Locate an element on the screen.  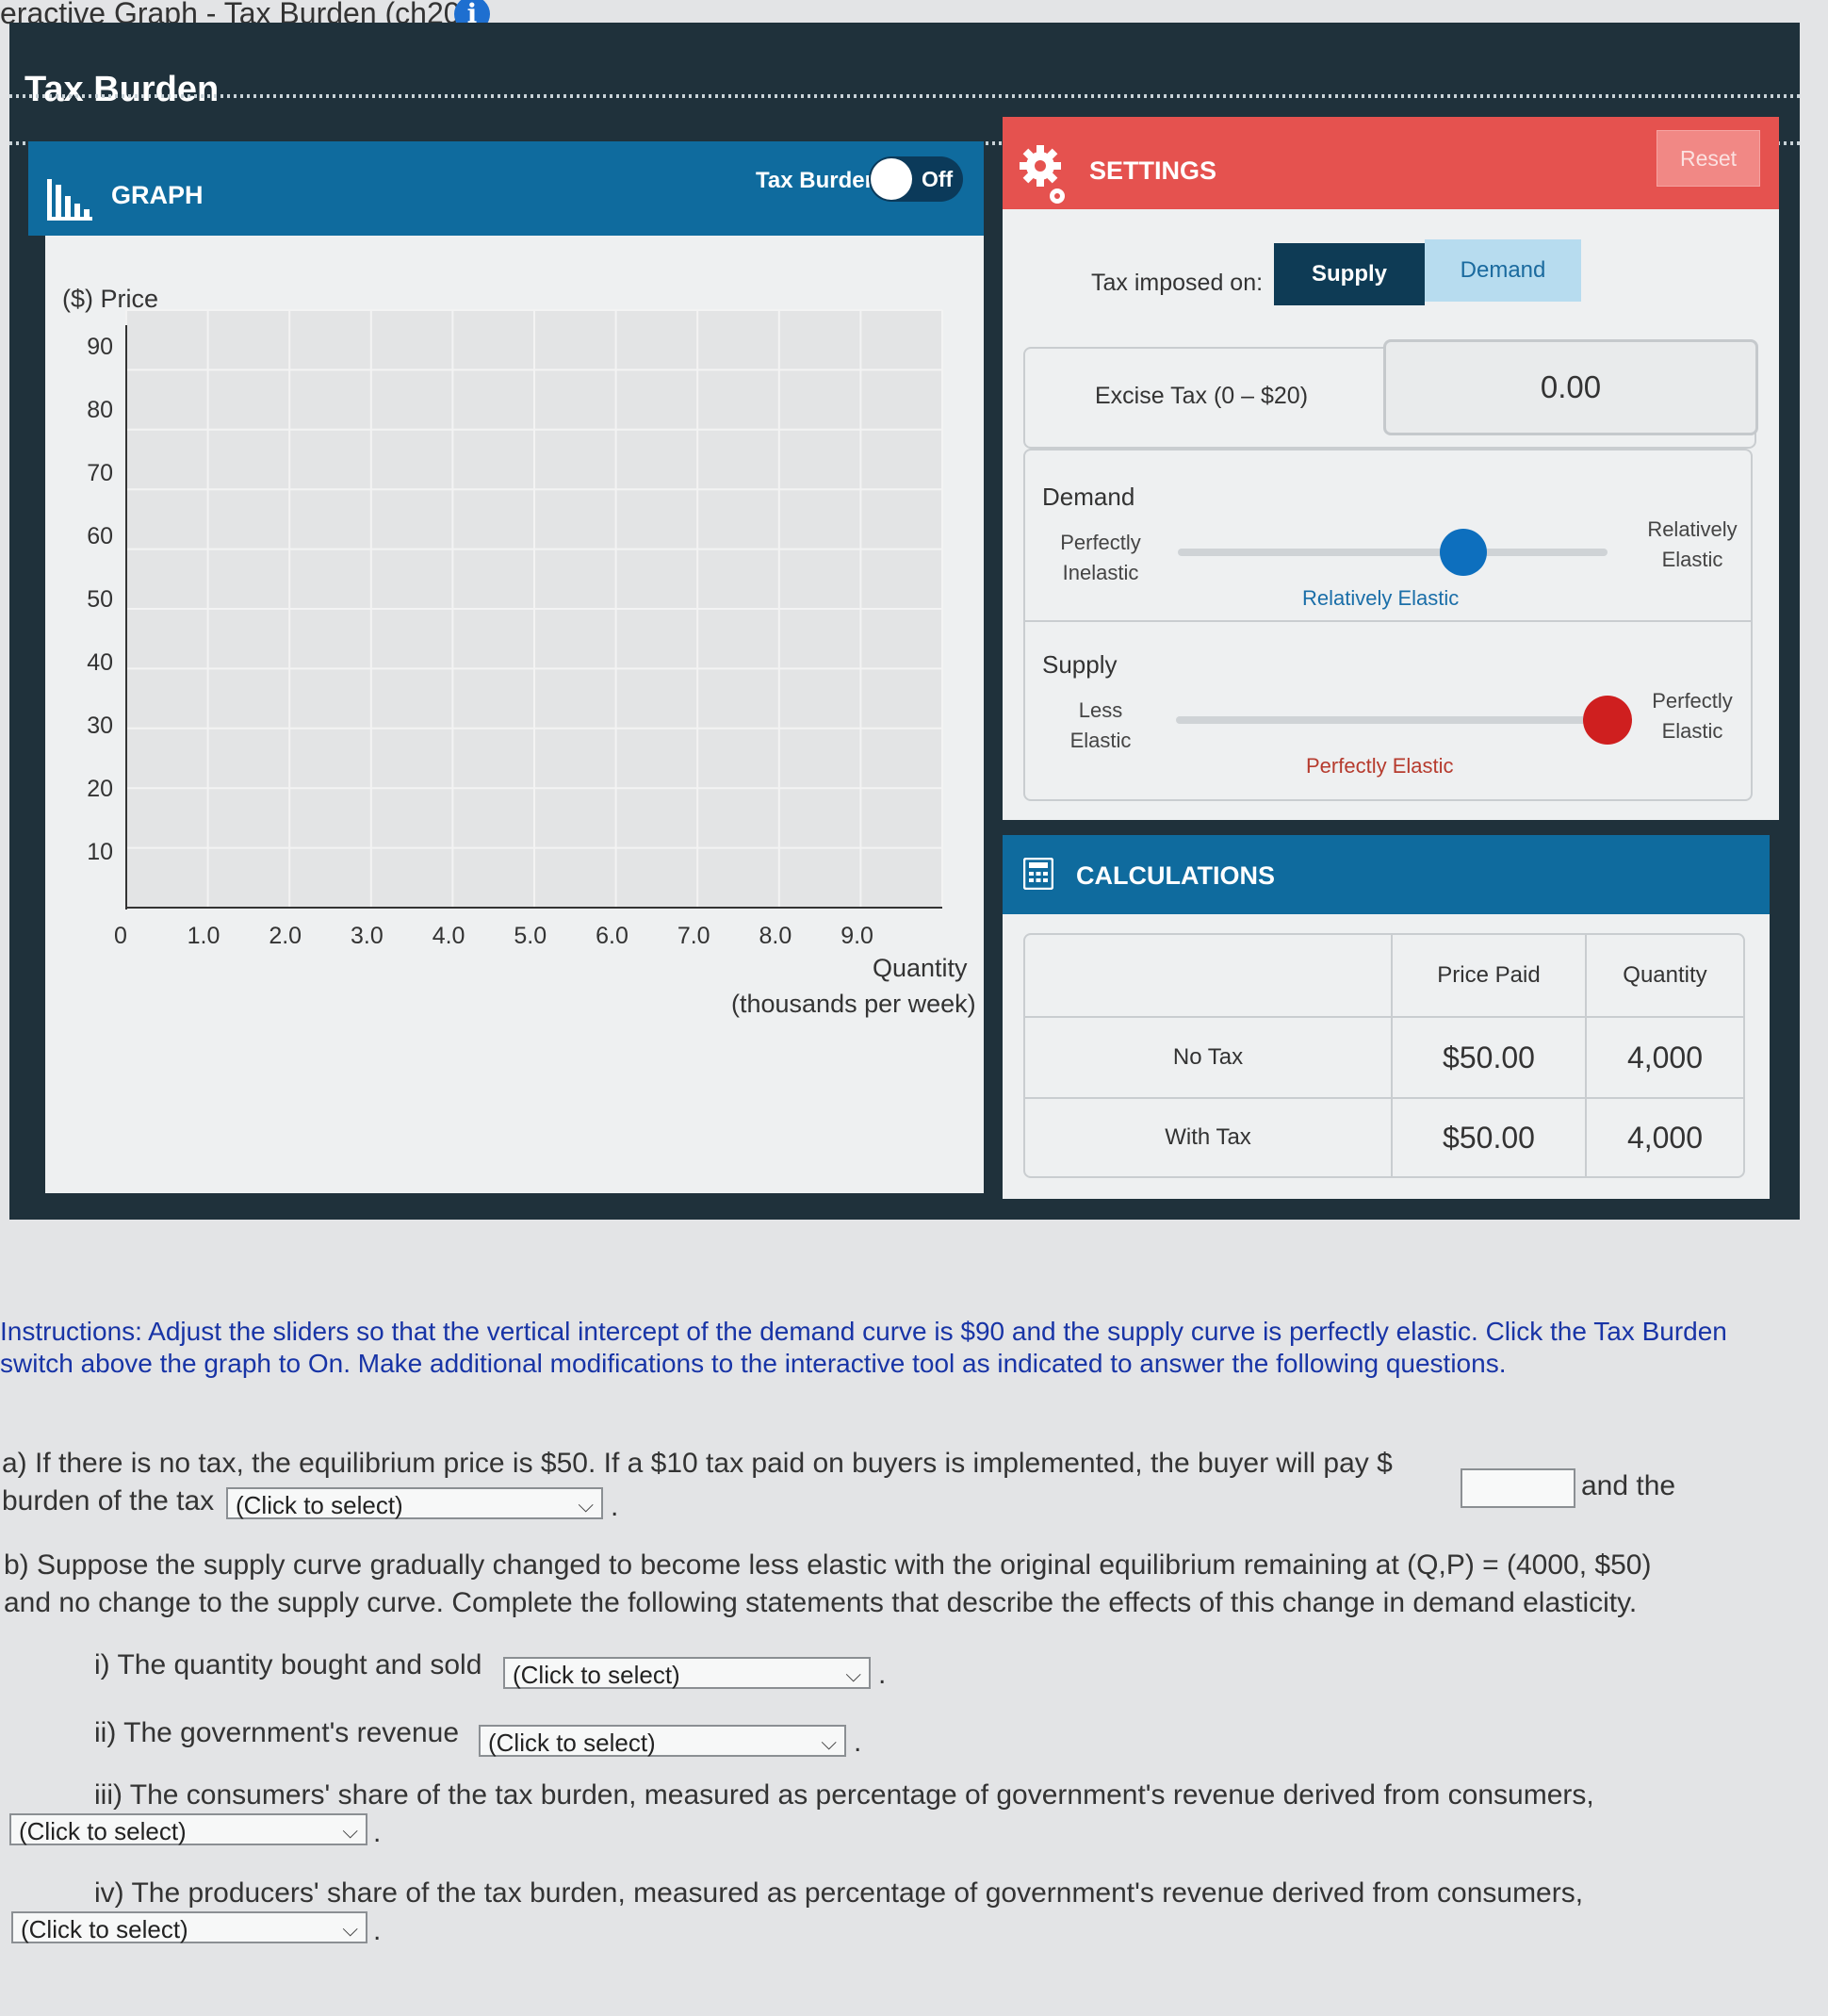
supply-min-label: Less Elastic is located at coordinates (1101, 726).